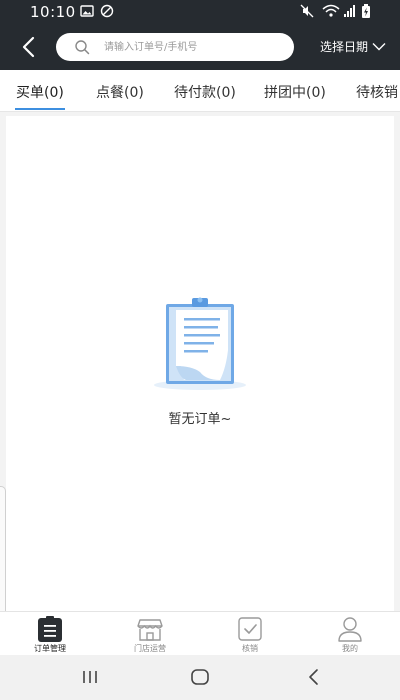 The height and width of the screenshot is (700, 400). I want to click on search-box, so click(175, 47).